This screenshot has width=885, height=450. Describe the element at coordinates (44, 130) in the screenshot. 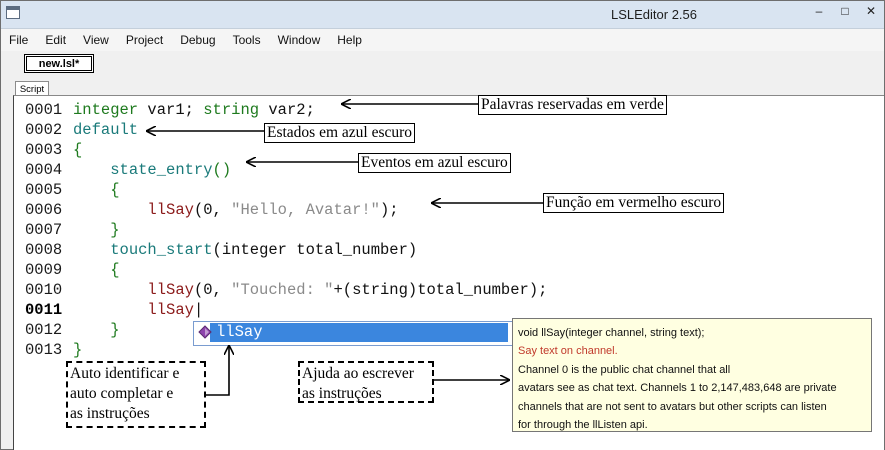

I see `line-number: 0002` at that location.